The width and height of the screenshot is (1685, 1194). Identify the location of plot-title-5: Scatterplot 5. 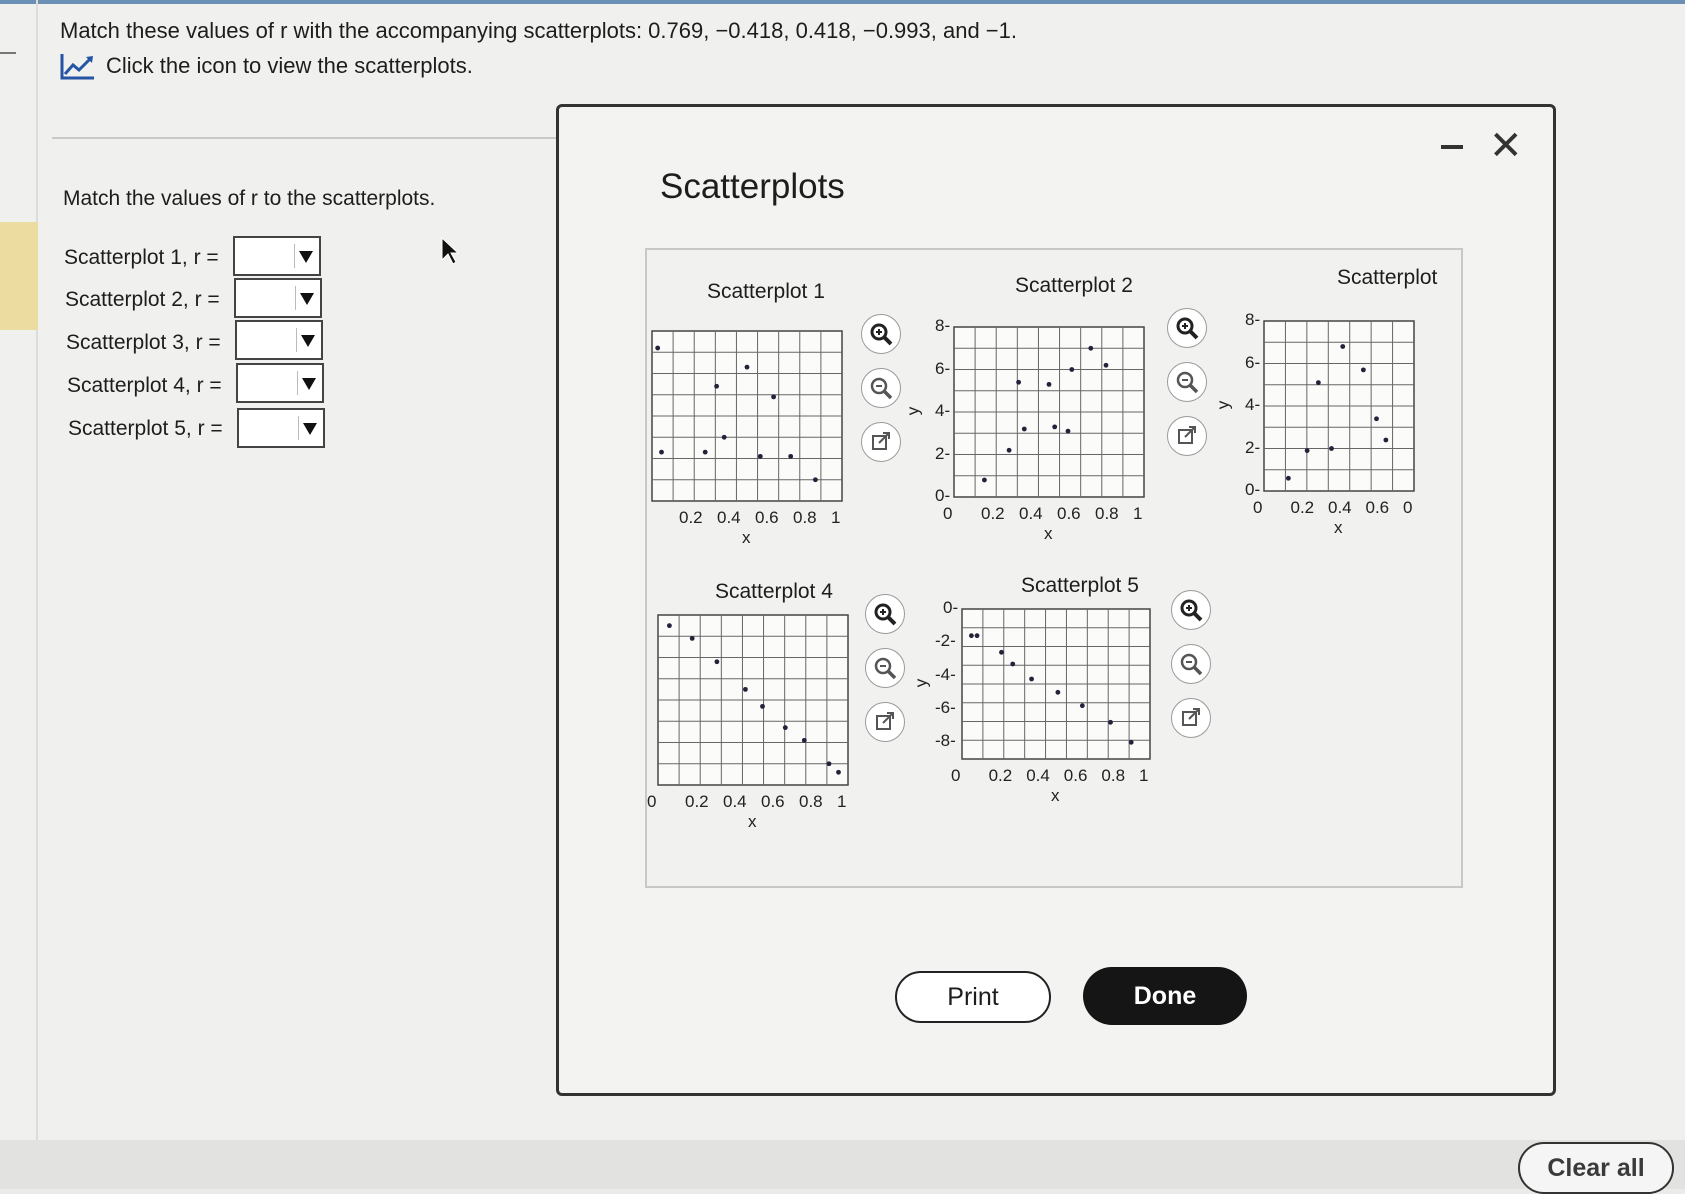
(1080, 585).